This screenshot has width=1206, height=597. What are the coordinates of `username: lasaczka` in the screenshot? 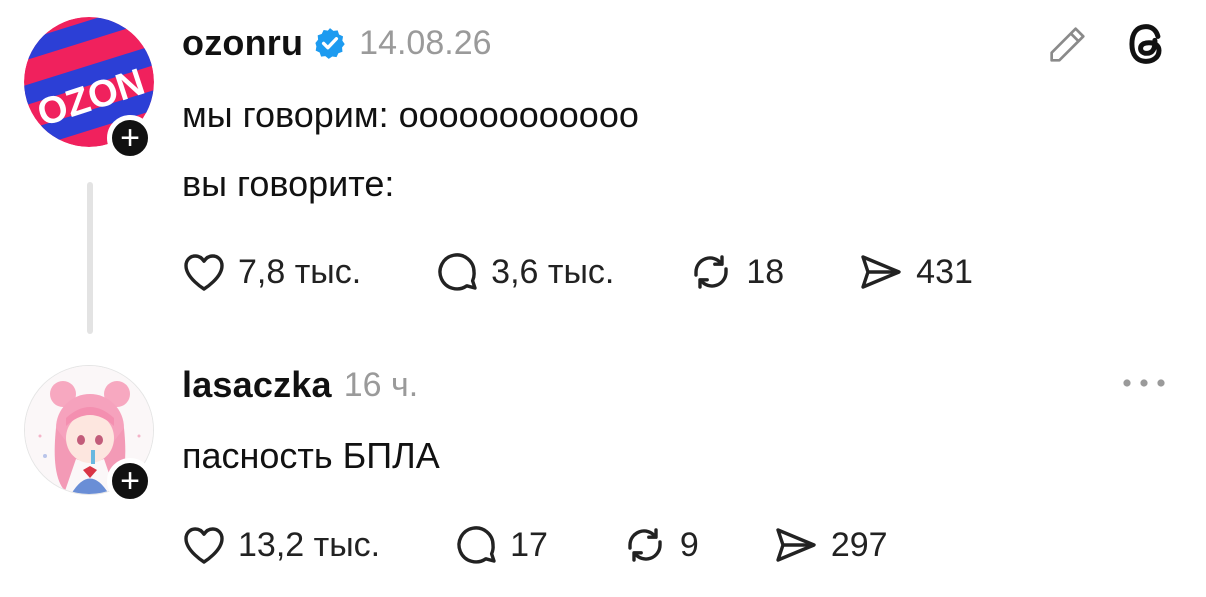 It's located at (257, 385).